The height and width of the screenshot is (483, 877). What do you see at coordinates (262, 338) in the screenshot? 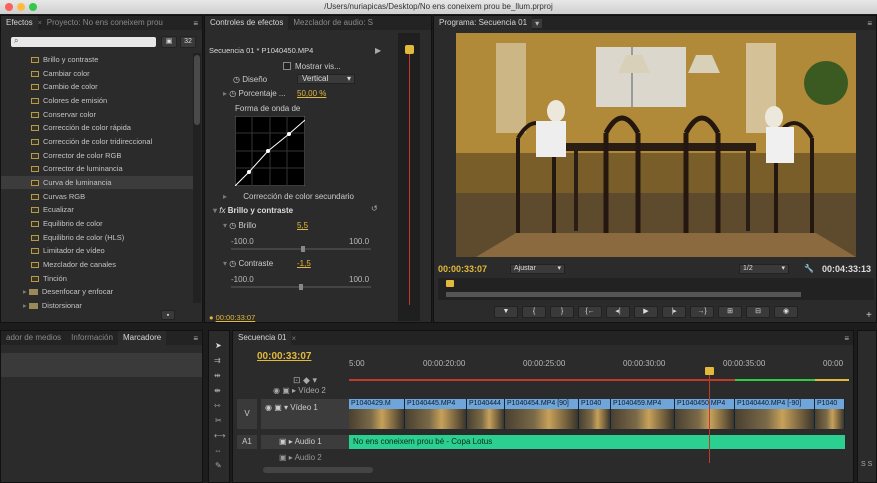
I see `tab-secuencia: Secuencia 01` at bounding box center [262, 338].